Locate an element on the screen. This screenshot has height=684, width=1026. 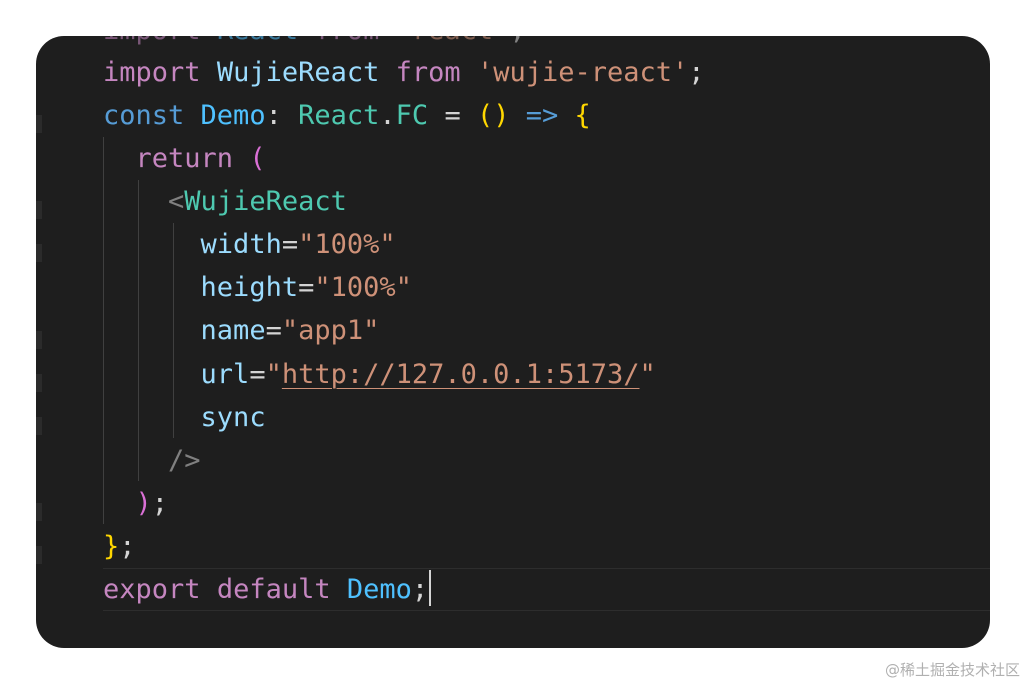
bracket: ) is located at coordinates (143, 503).